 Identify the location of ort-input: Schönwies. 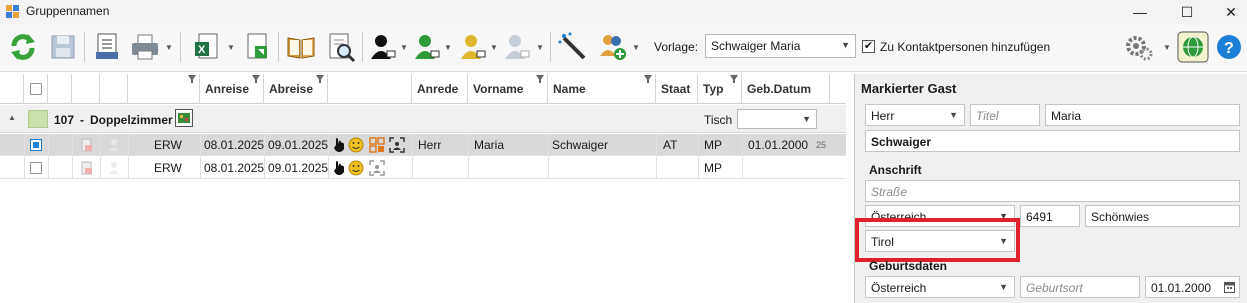
(1162, 216).